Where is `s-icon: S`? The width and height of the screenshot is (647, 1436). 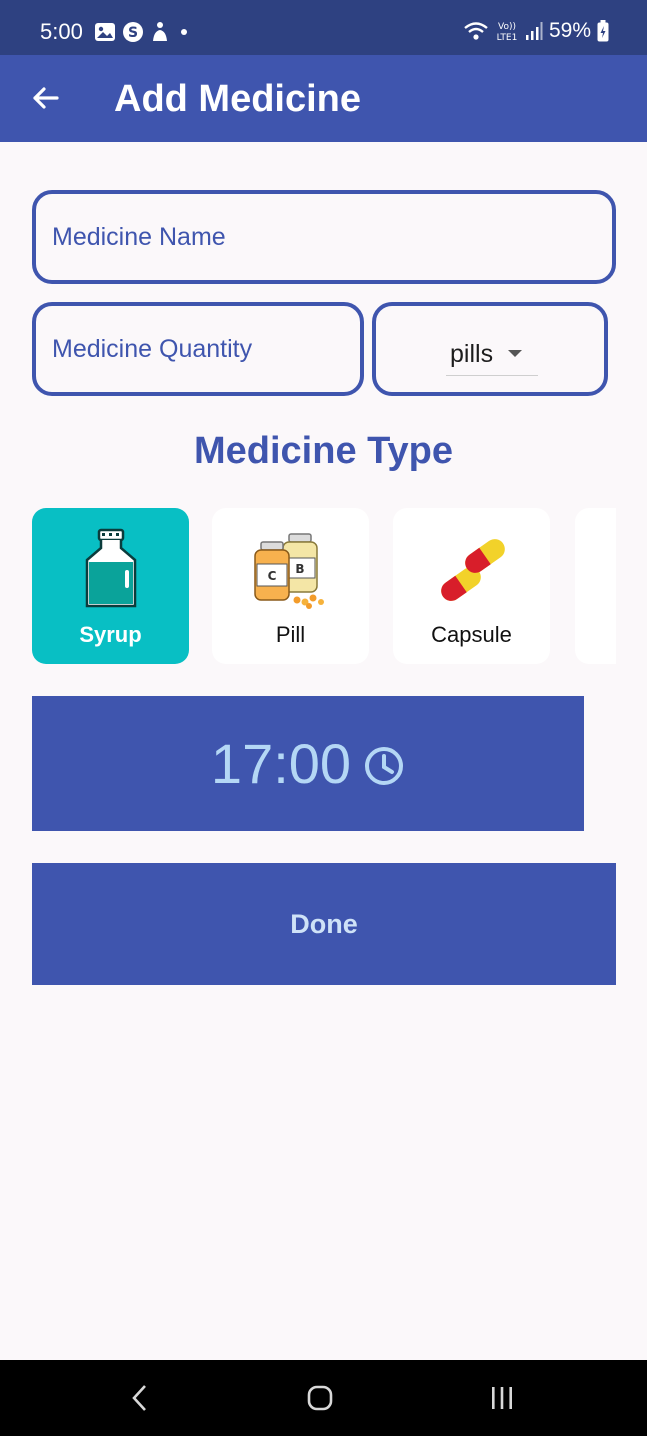
s-icon: S is located at coordinates (133, 32).